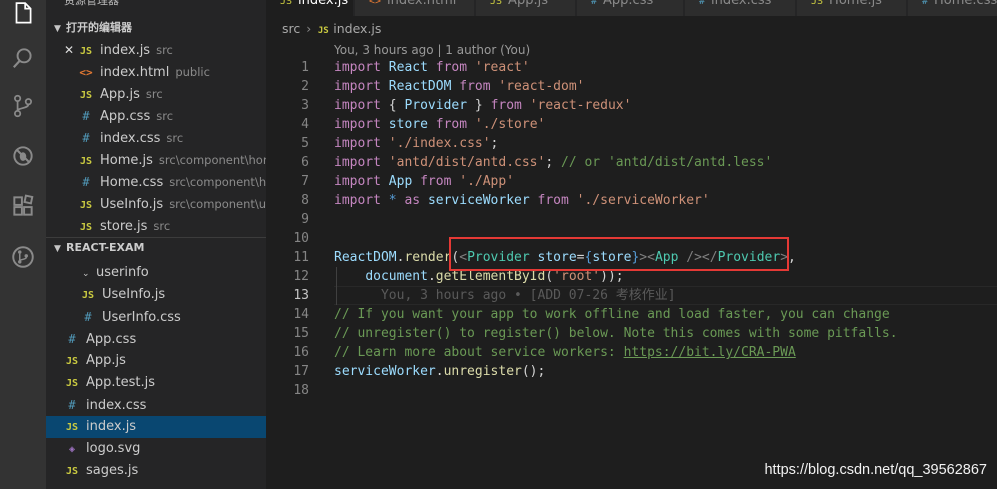 Image resolution: width=997 pixels, height=489 pixels. Describe the element at coordinates (432, 50) in the screenshot. I see `codelens-author: You, 3 hours ago | 1 author (You)` at that location.